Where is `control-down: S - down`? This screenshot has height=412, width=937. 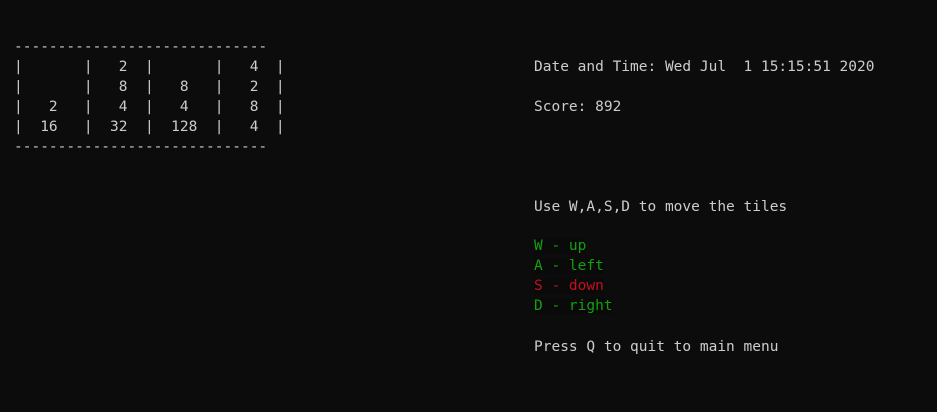
control-down: S - down is located at coordinates (573, 286).